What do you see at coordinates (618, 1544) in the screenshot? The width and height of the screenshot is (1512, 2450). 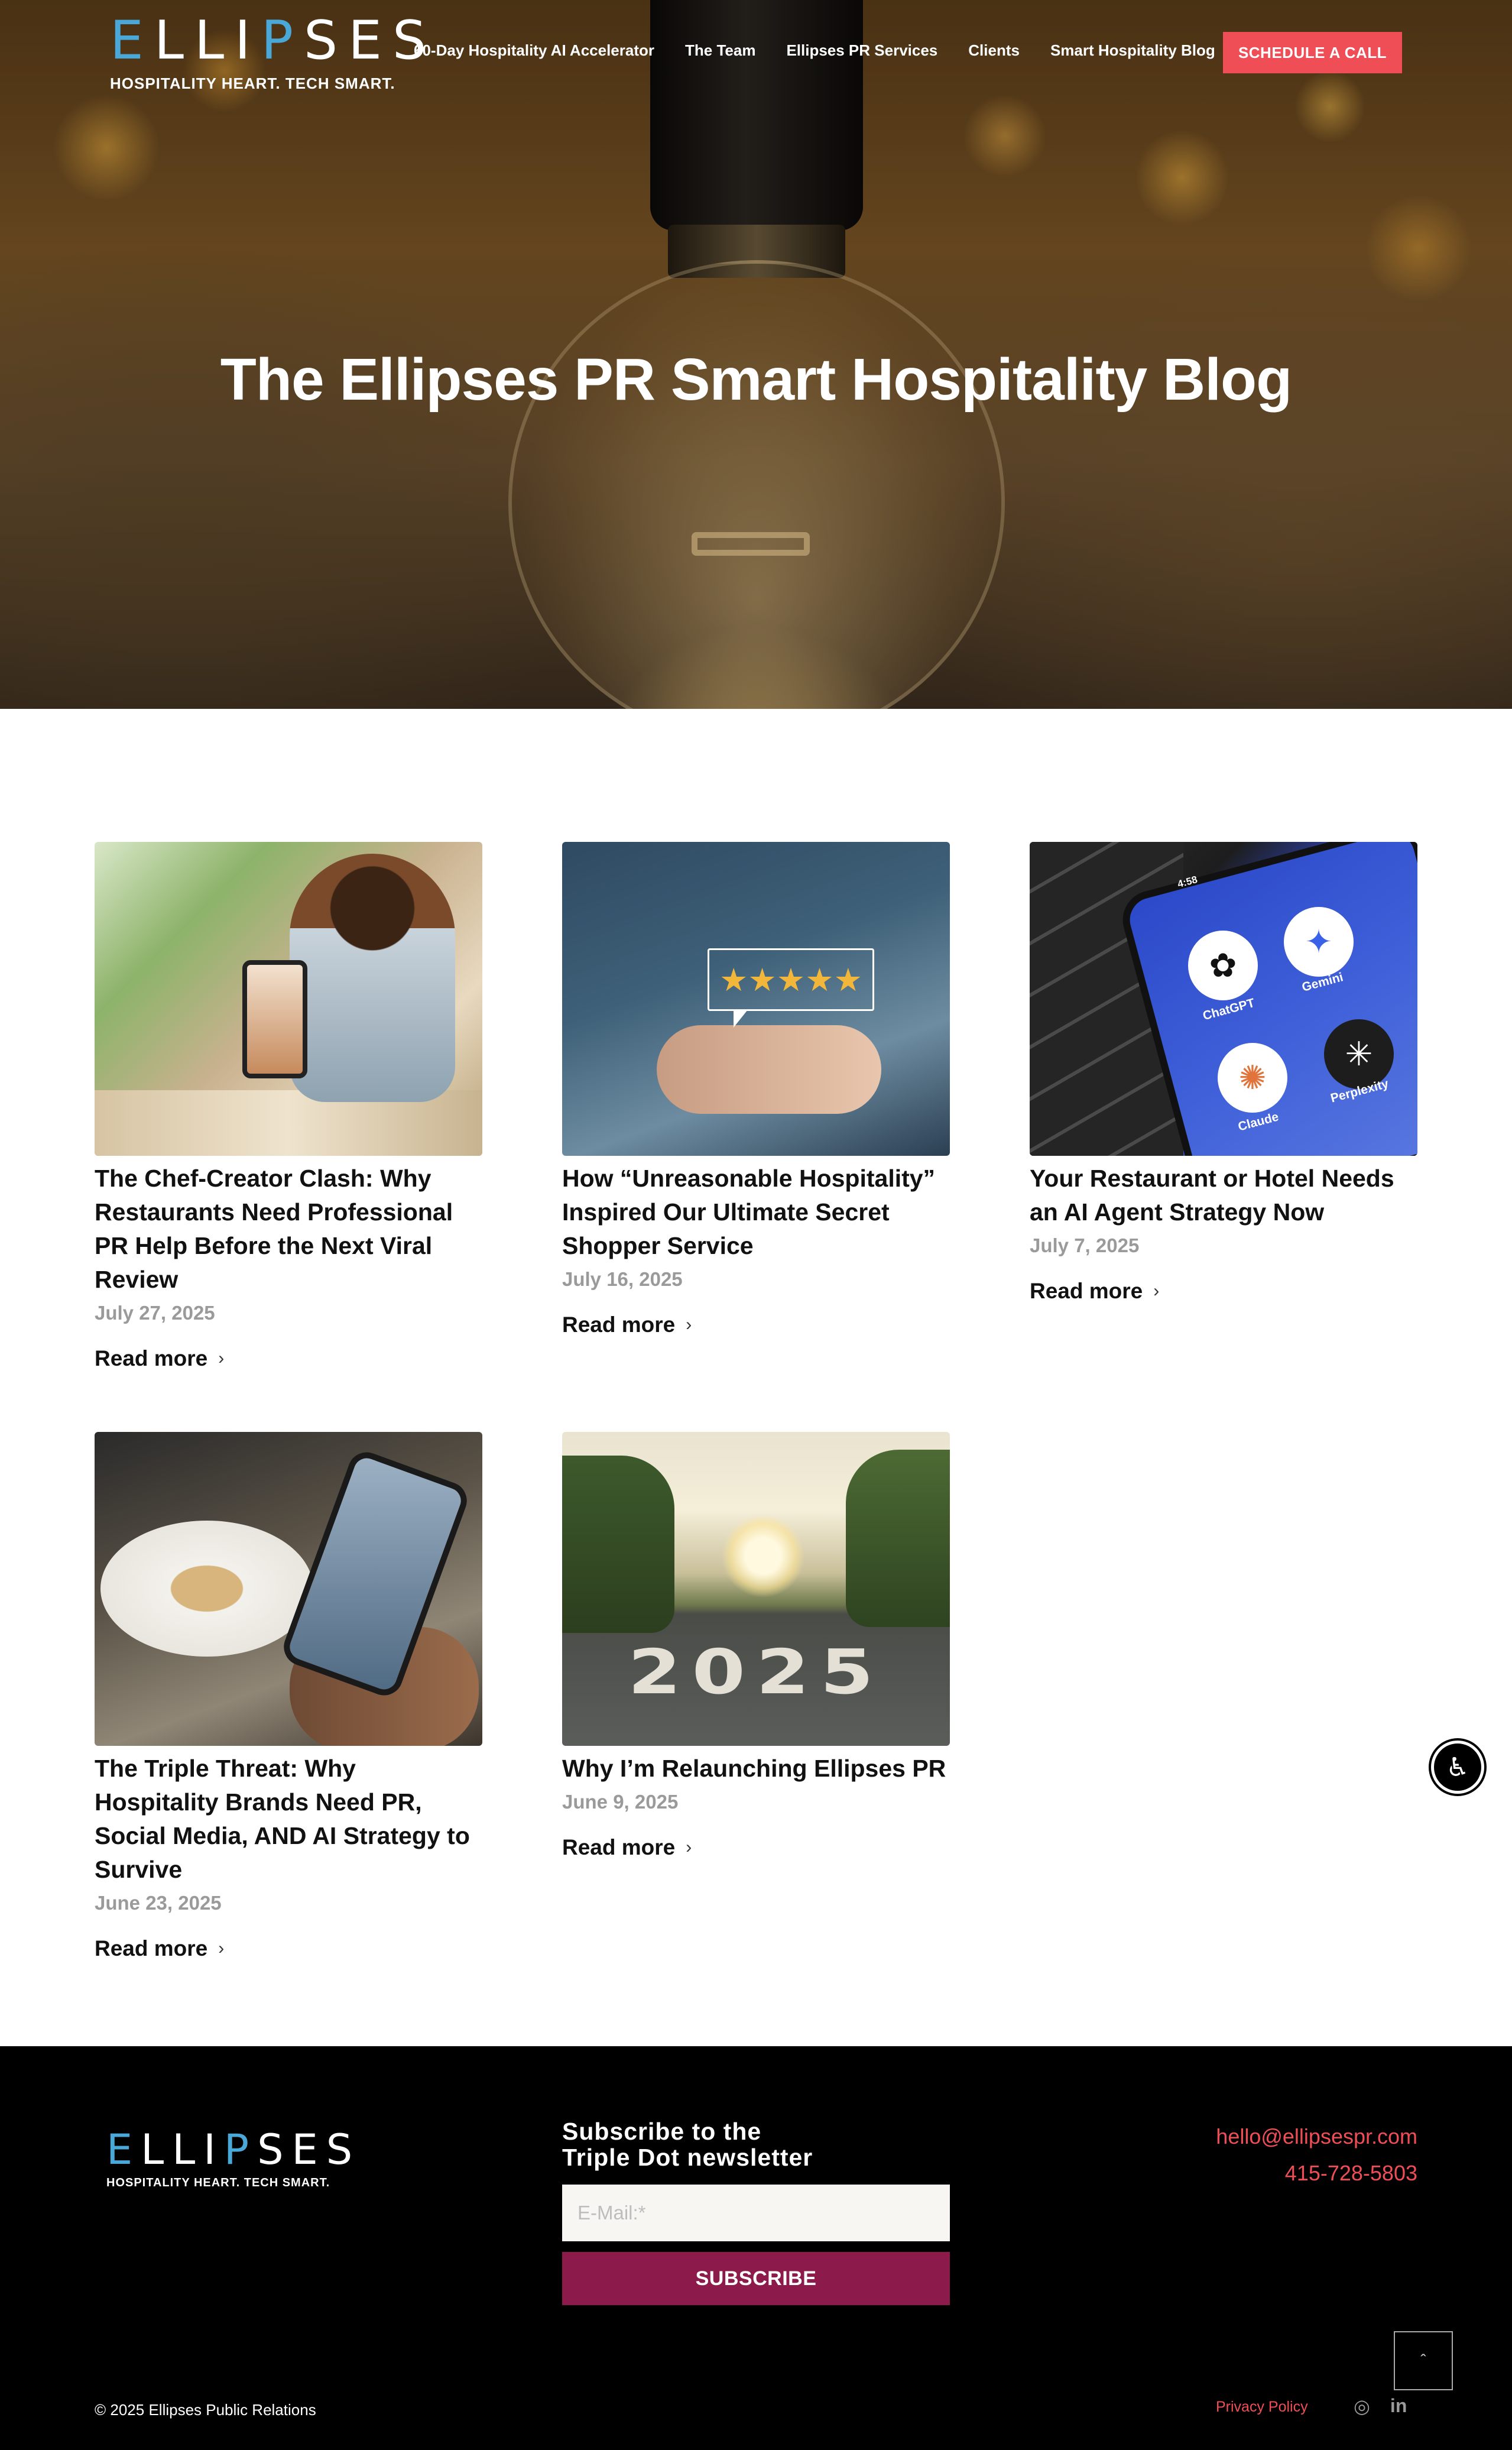 I see `thumb-trees-left` at bounding box center [618, 1544].